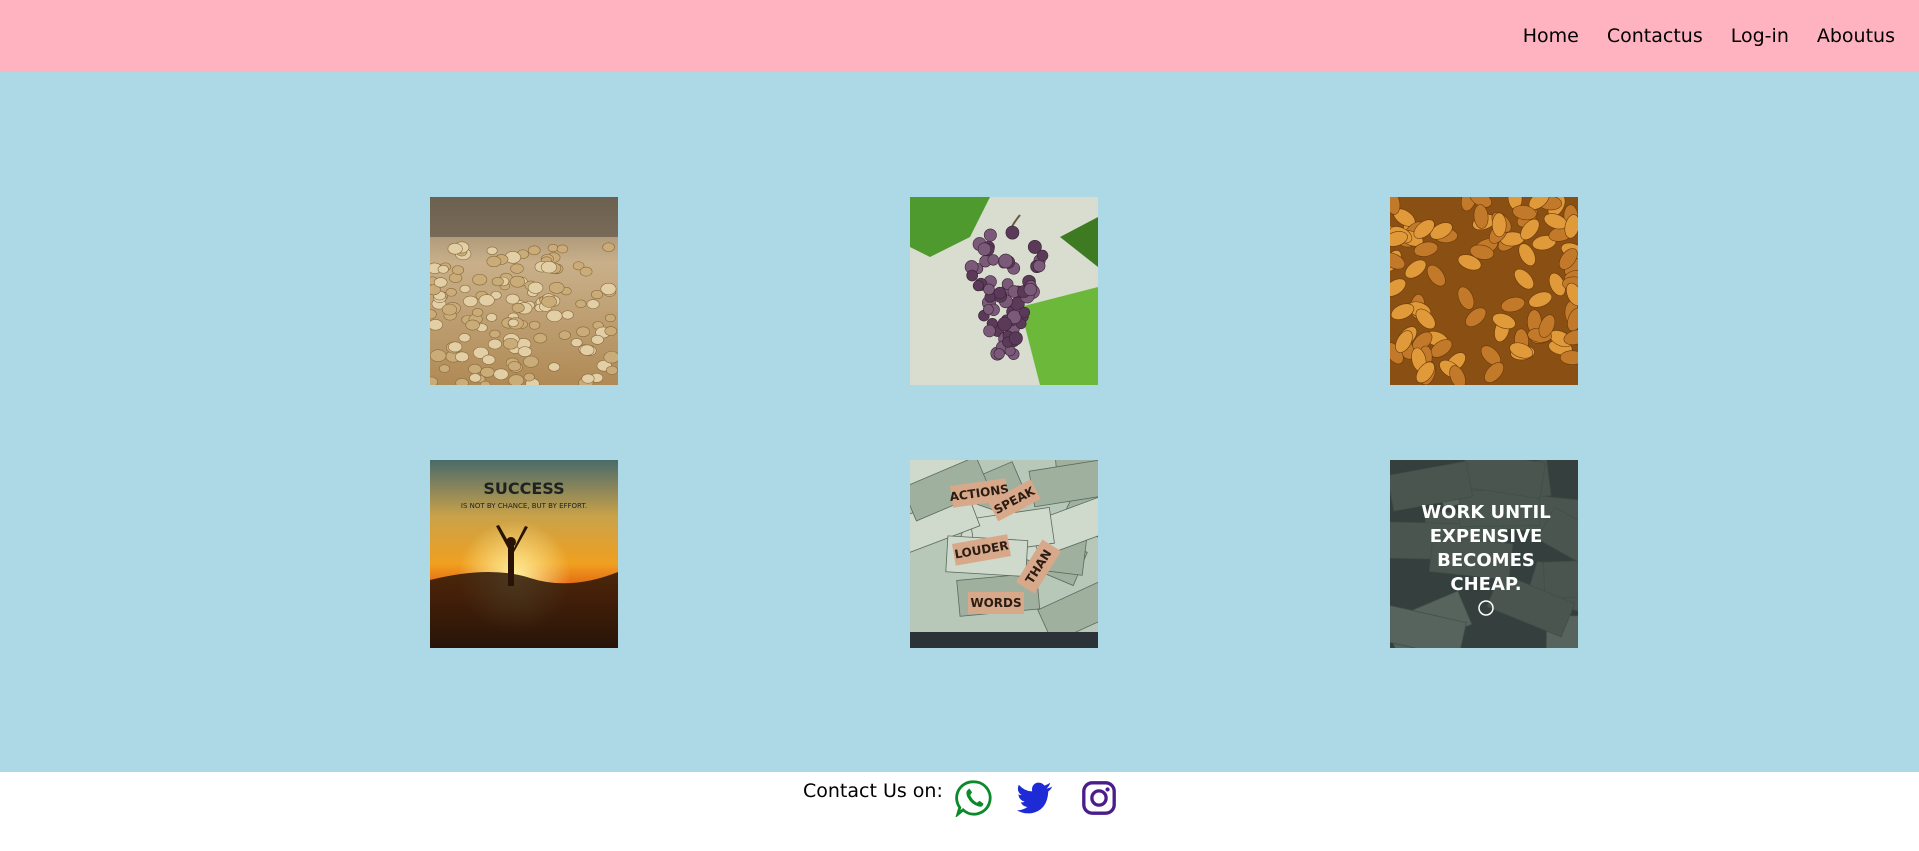  Describe the element at coordinates (1485, 584) in the screenshot. I see `quote-line-4: CHEAP.` at that location.